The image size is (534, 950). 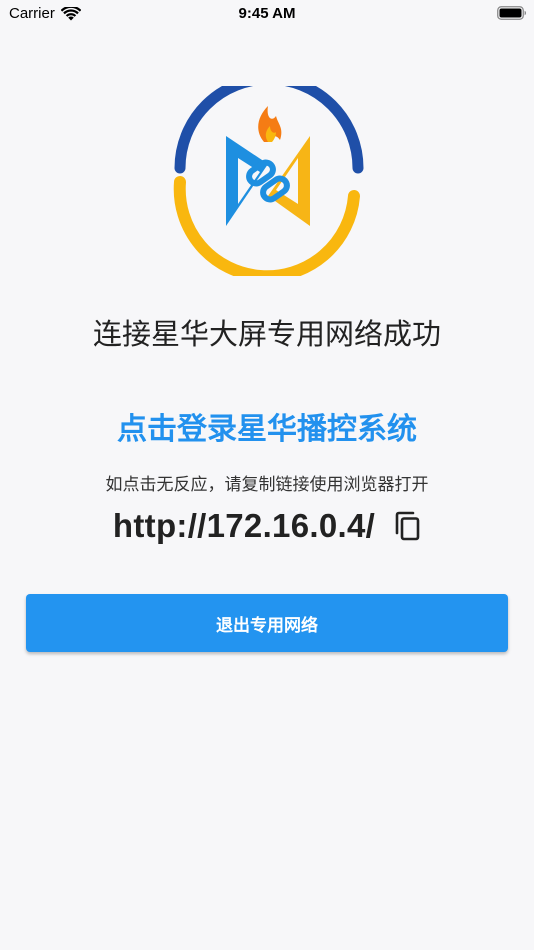 What do you see at coordinates (244, 525) in the screenshot?
I see `url-text: http://172.16.0.4/` at bounding box center [244, 525].